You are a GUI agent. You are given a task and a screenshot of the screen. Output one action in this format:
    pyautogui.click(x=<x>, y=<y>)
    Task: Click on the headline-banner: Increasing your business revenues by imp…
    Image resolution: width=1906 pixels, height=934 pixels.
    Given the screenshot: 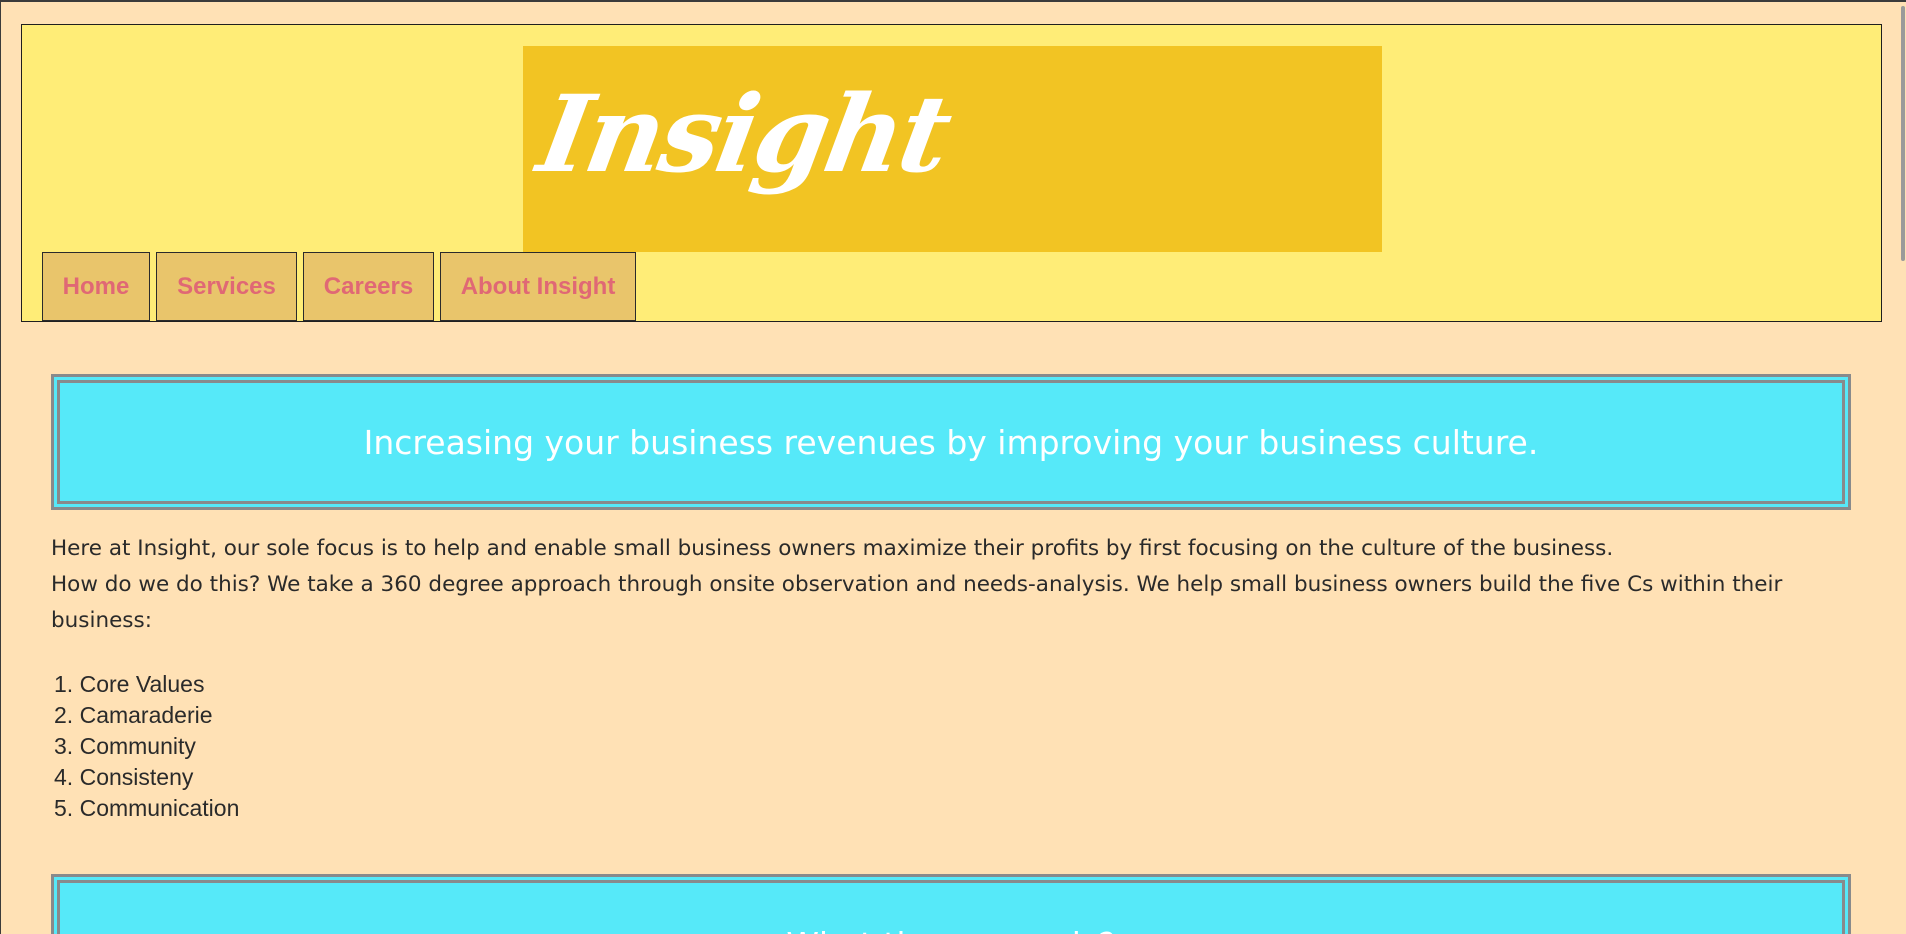 What is the action you would take?
    pyautogui.click(x=951, y=442)
    